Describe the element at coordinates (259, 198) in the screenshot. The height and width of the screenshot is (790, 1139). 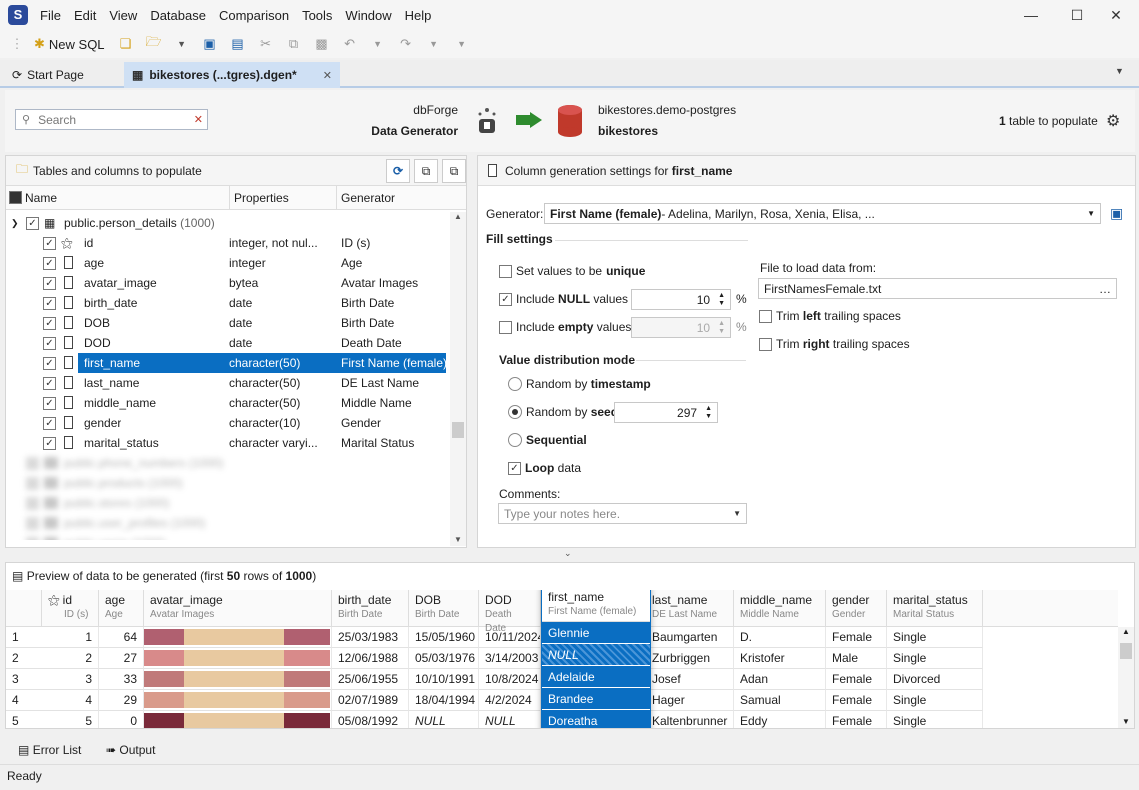
I see `col-header-properties: Properties` at that location.